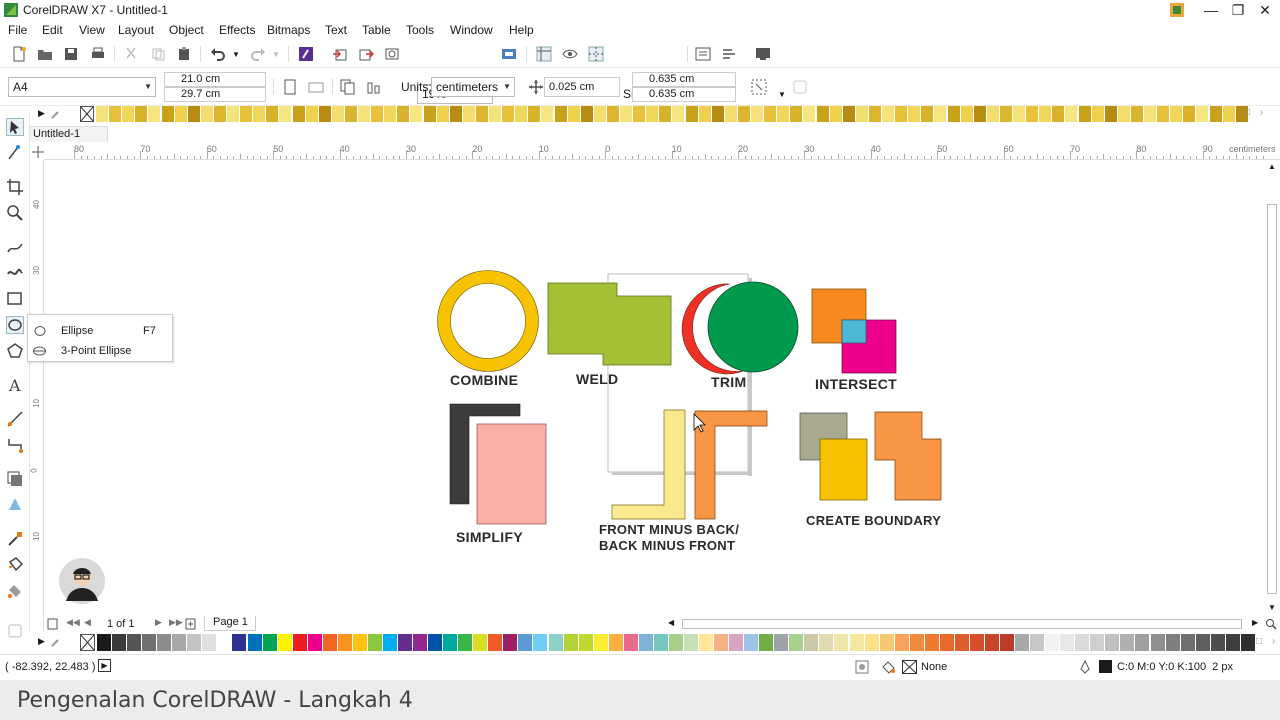 The image size is (1280, 720). Describe the element at coordinates (753, 327) in the screenshot. I see `trim-circle` at that location.